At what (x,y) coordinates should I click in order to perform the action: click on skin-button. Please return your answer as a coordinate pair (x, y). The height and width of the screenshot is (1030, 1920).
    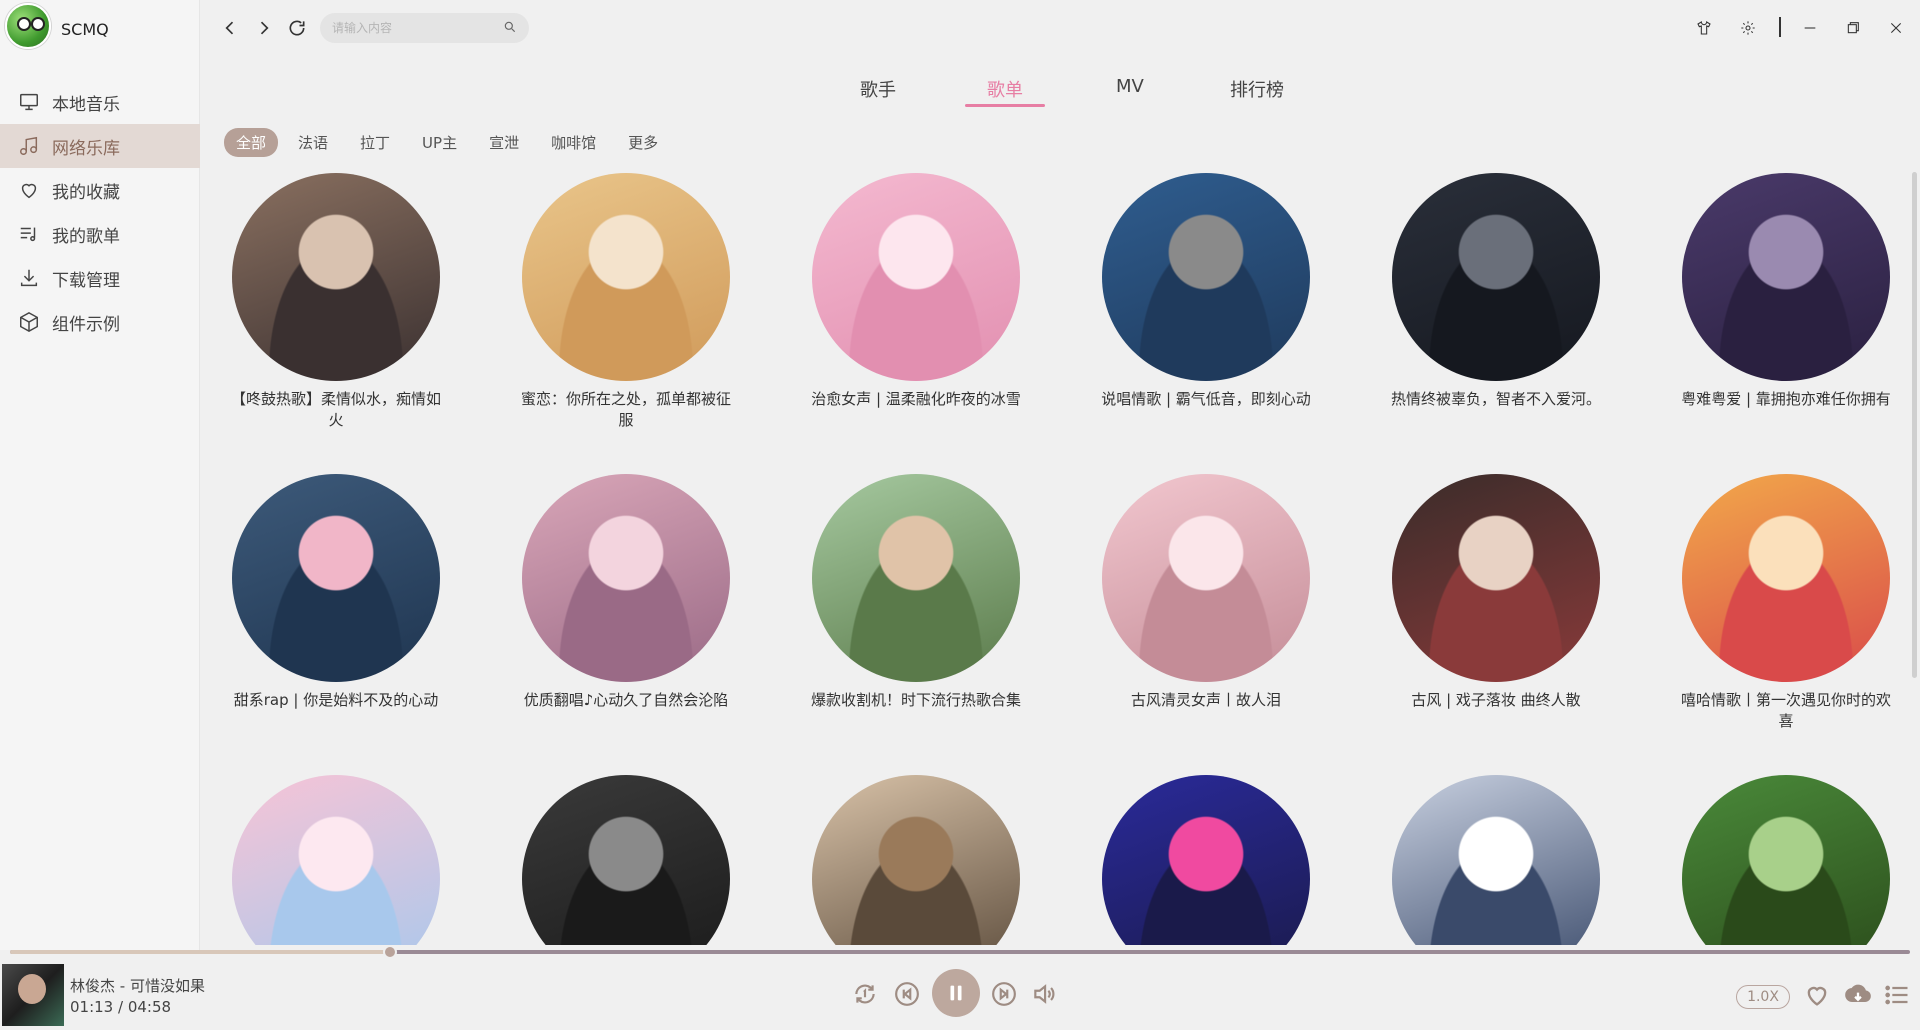
    Looking at the image, I should click on (1704, 28).